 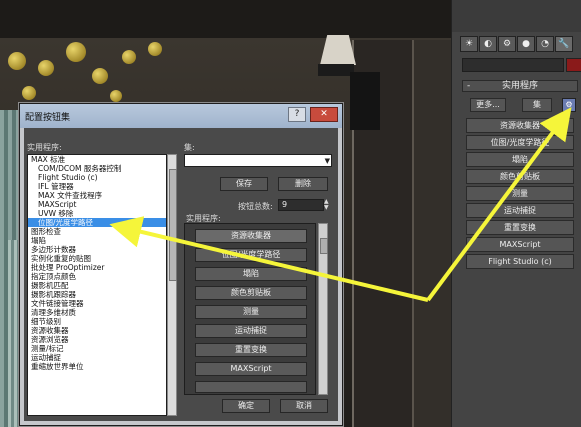 What do you see at coordinates (181, 116) in the screenshot?
I see `dialog-titlebar: 配置按钮集 ? ✕` at bounding box center [181, 116].